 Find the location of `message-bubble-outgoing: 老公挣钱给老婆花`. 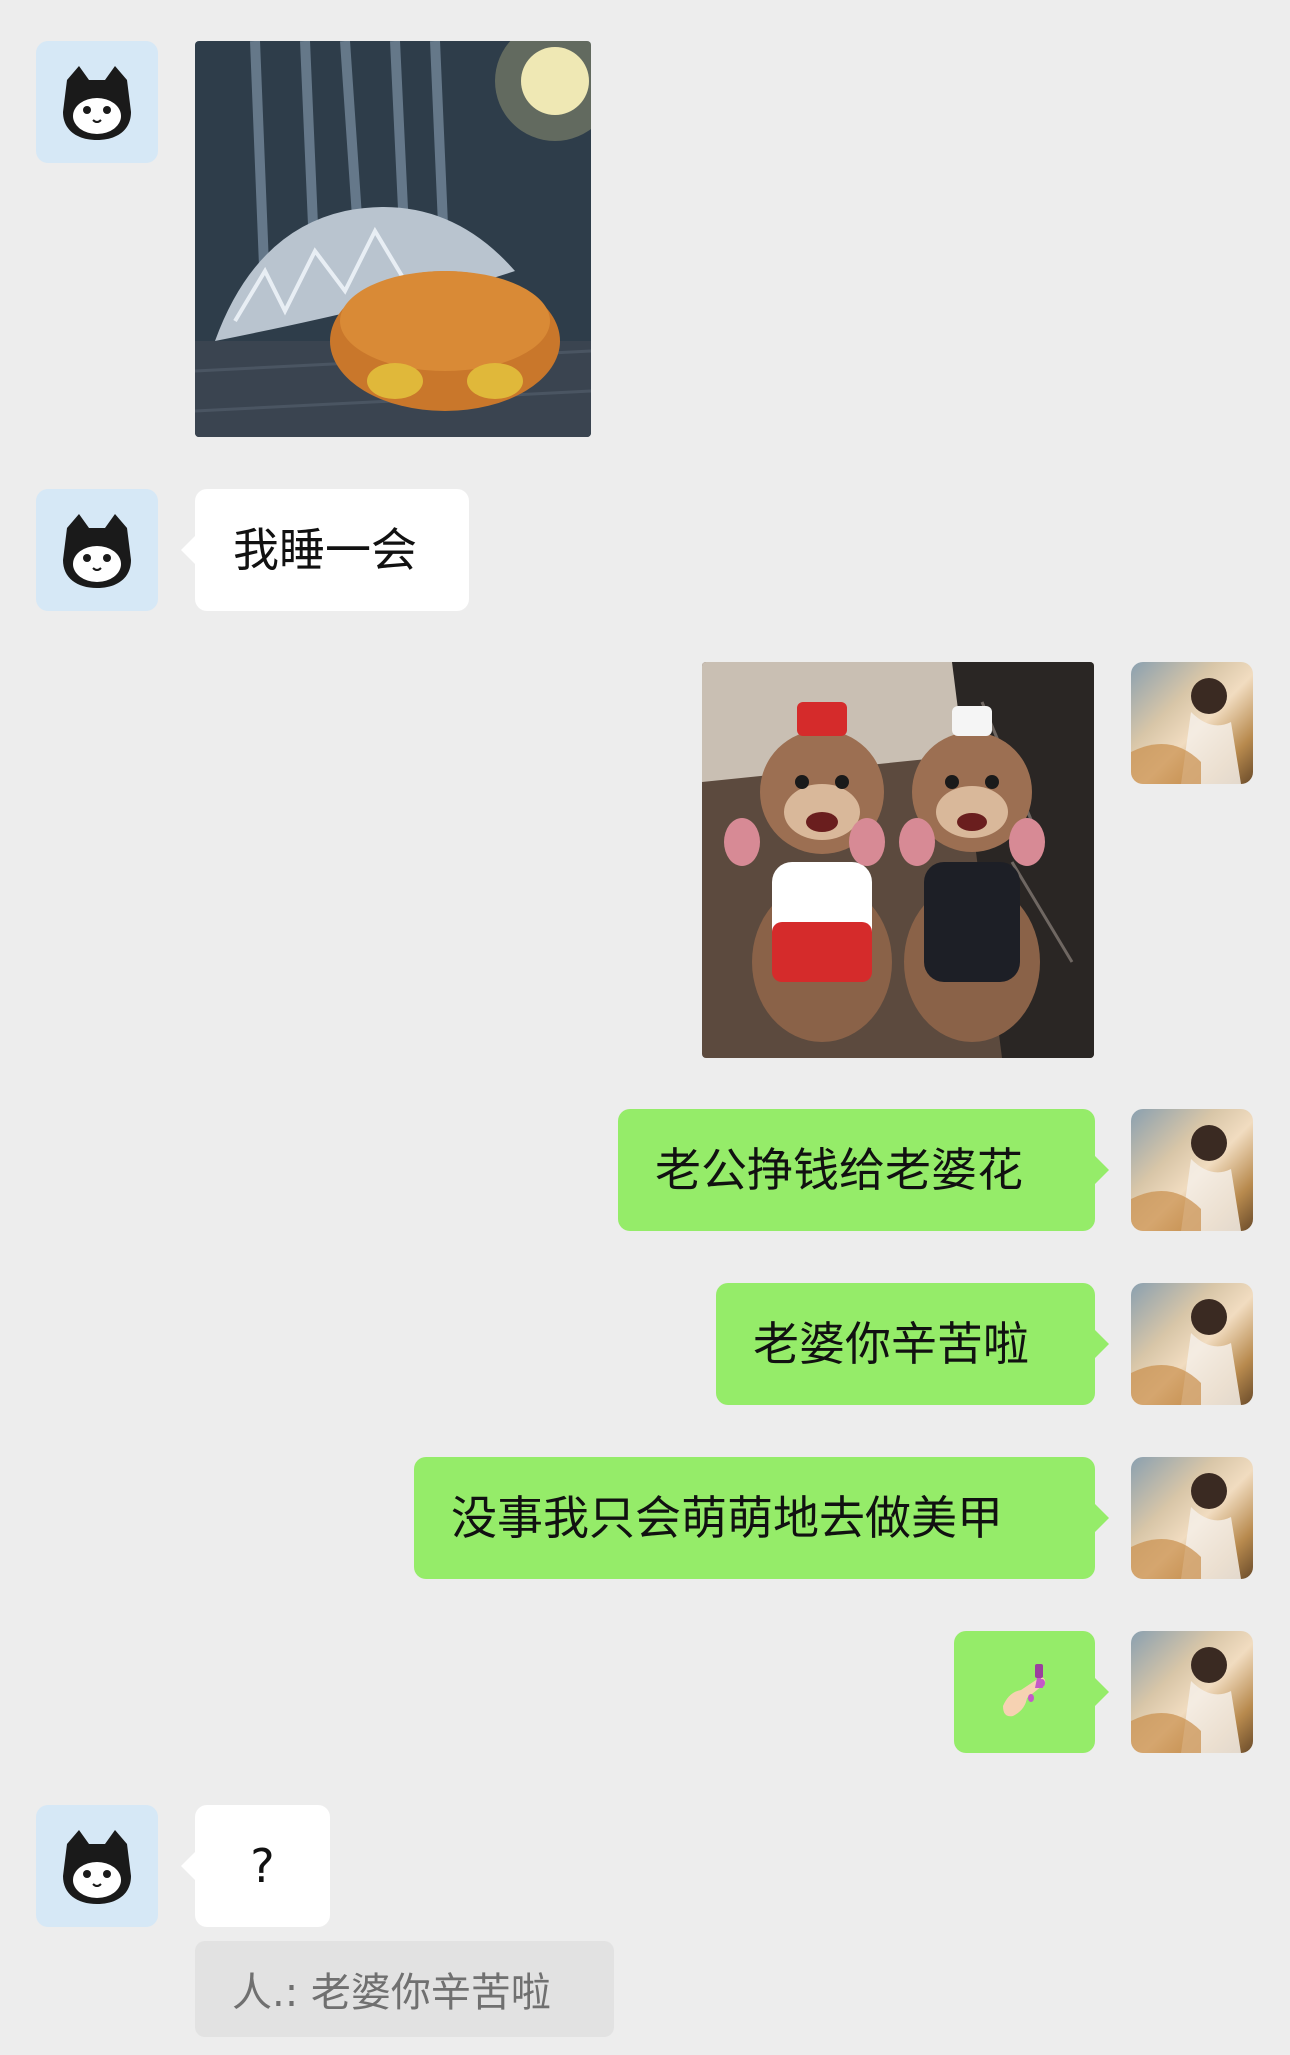

message-bubble-outgoing: 老公挣钱给老婆花 is located at coordinates (863, 1170).